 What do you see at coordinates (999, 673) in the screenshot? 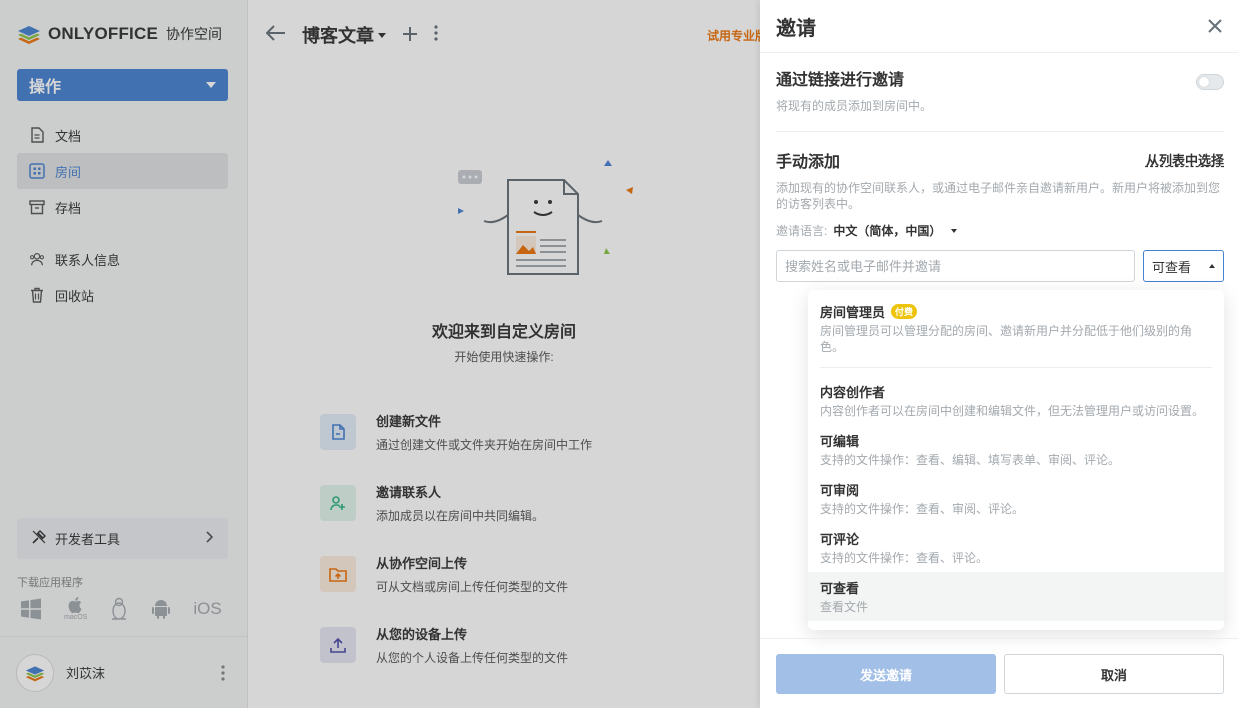
I see `invite-panel-footer: 发送邀请 取消` at bounding box center [999, 673].